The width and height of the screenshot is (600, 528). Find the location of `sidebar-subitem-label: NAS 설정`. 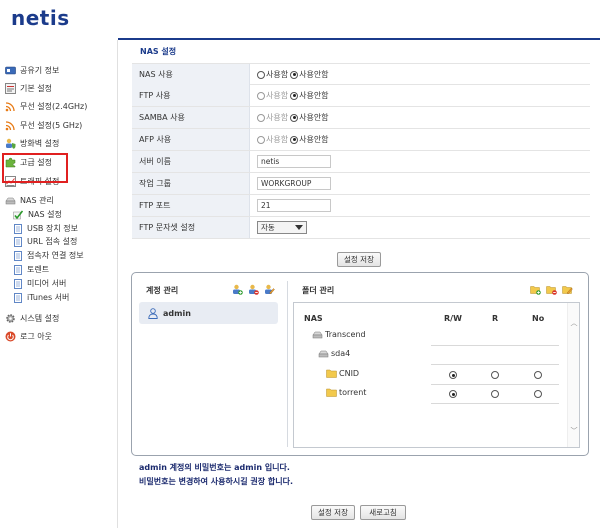

sidebar-subitem-label: NAS 설정 is located at coordinates (45, 214).